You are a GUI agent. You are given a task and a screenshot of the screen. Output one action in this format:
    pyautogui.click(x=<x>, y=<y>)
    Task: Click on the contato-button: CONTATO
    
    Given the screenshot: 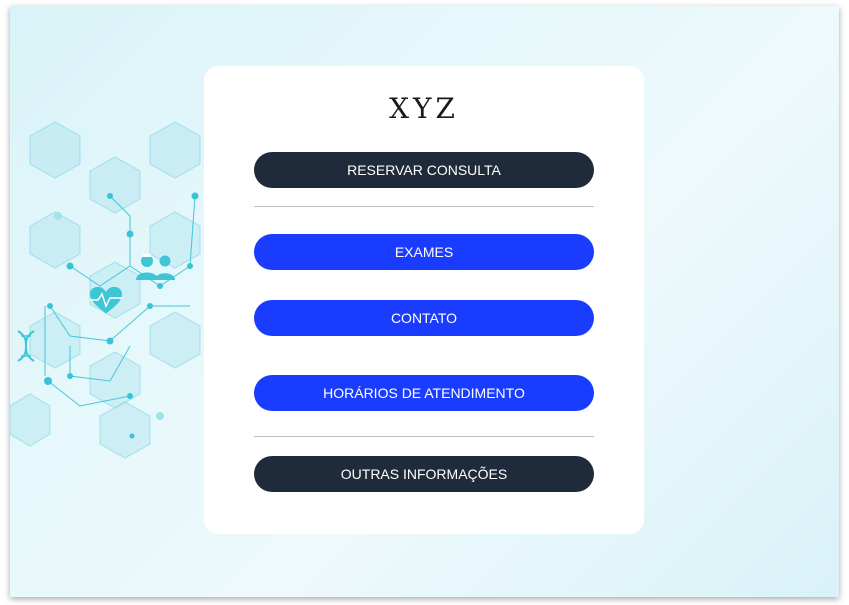 What is the action you would take?
    pyautogui.click(x=424, y=318)
    